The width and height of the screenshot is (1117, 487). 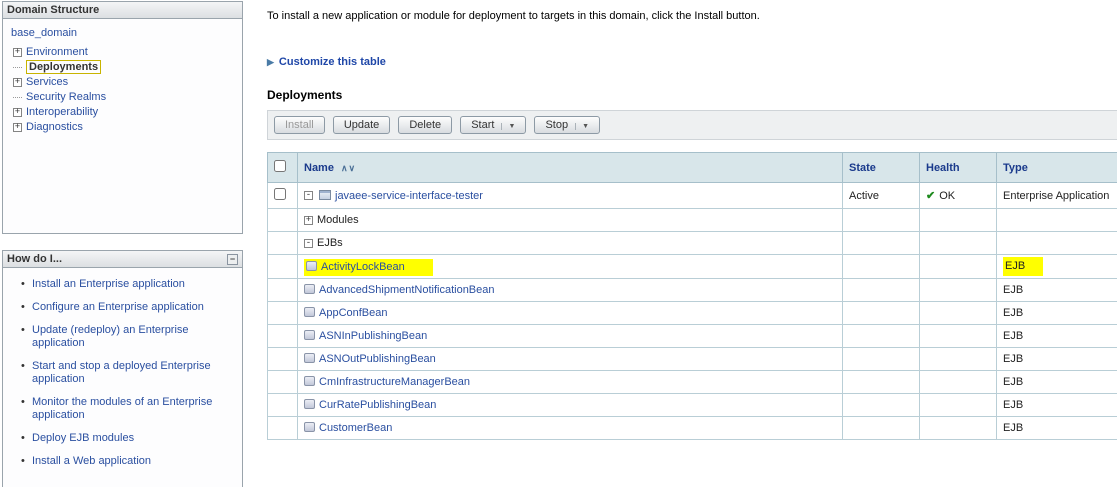 What do you see at coordinates (122, 97) in the screenshot?
I see `tree-node-security-realms: Security Realms` at bounding box center [122, 97].